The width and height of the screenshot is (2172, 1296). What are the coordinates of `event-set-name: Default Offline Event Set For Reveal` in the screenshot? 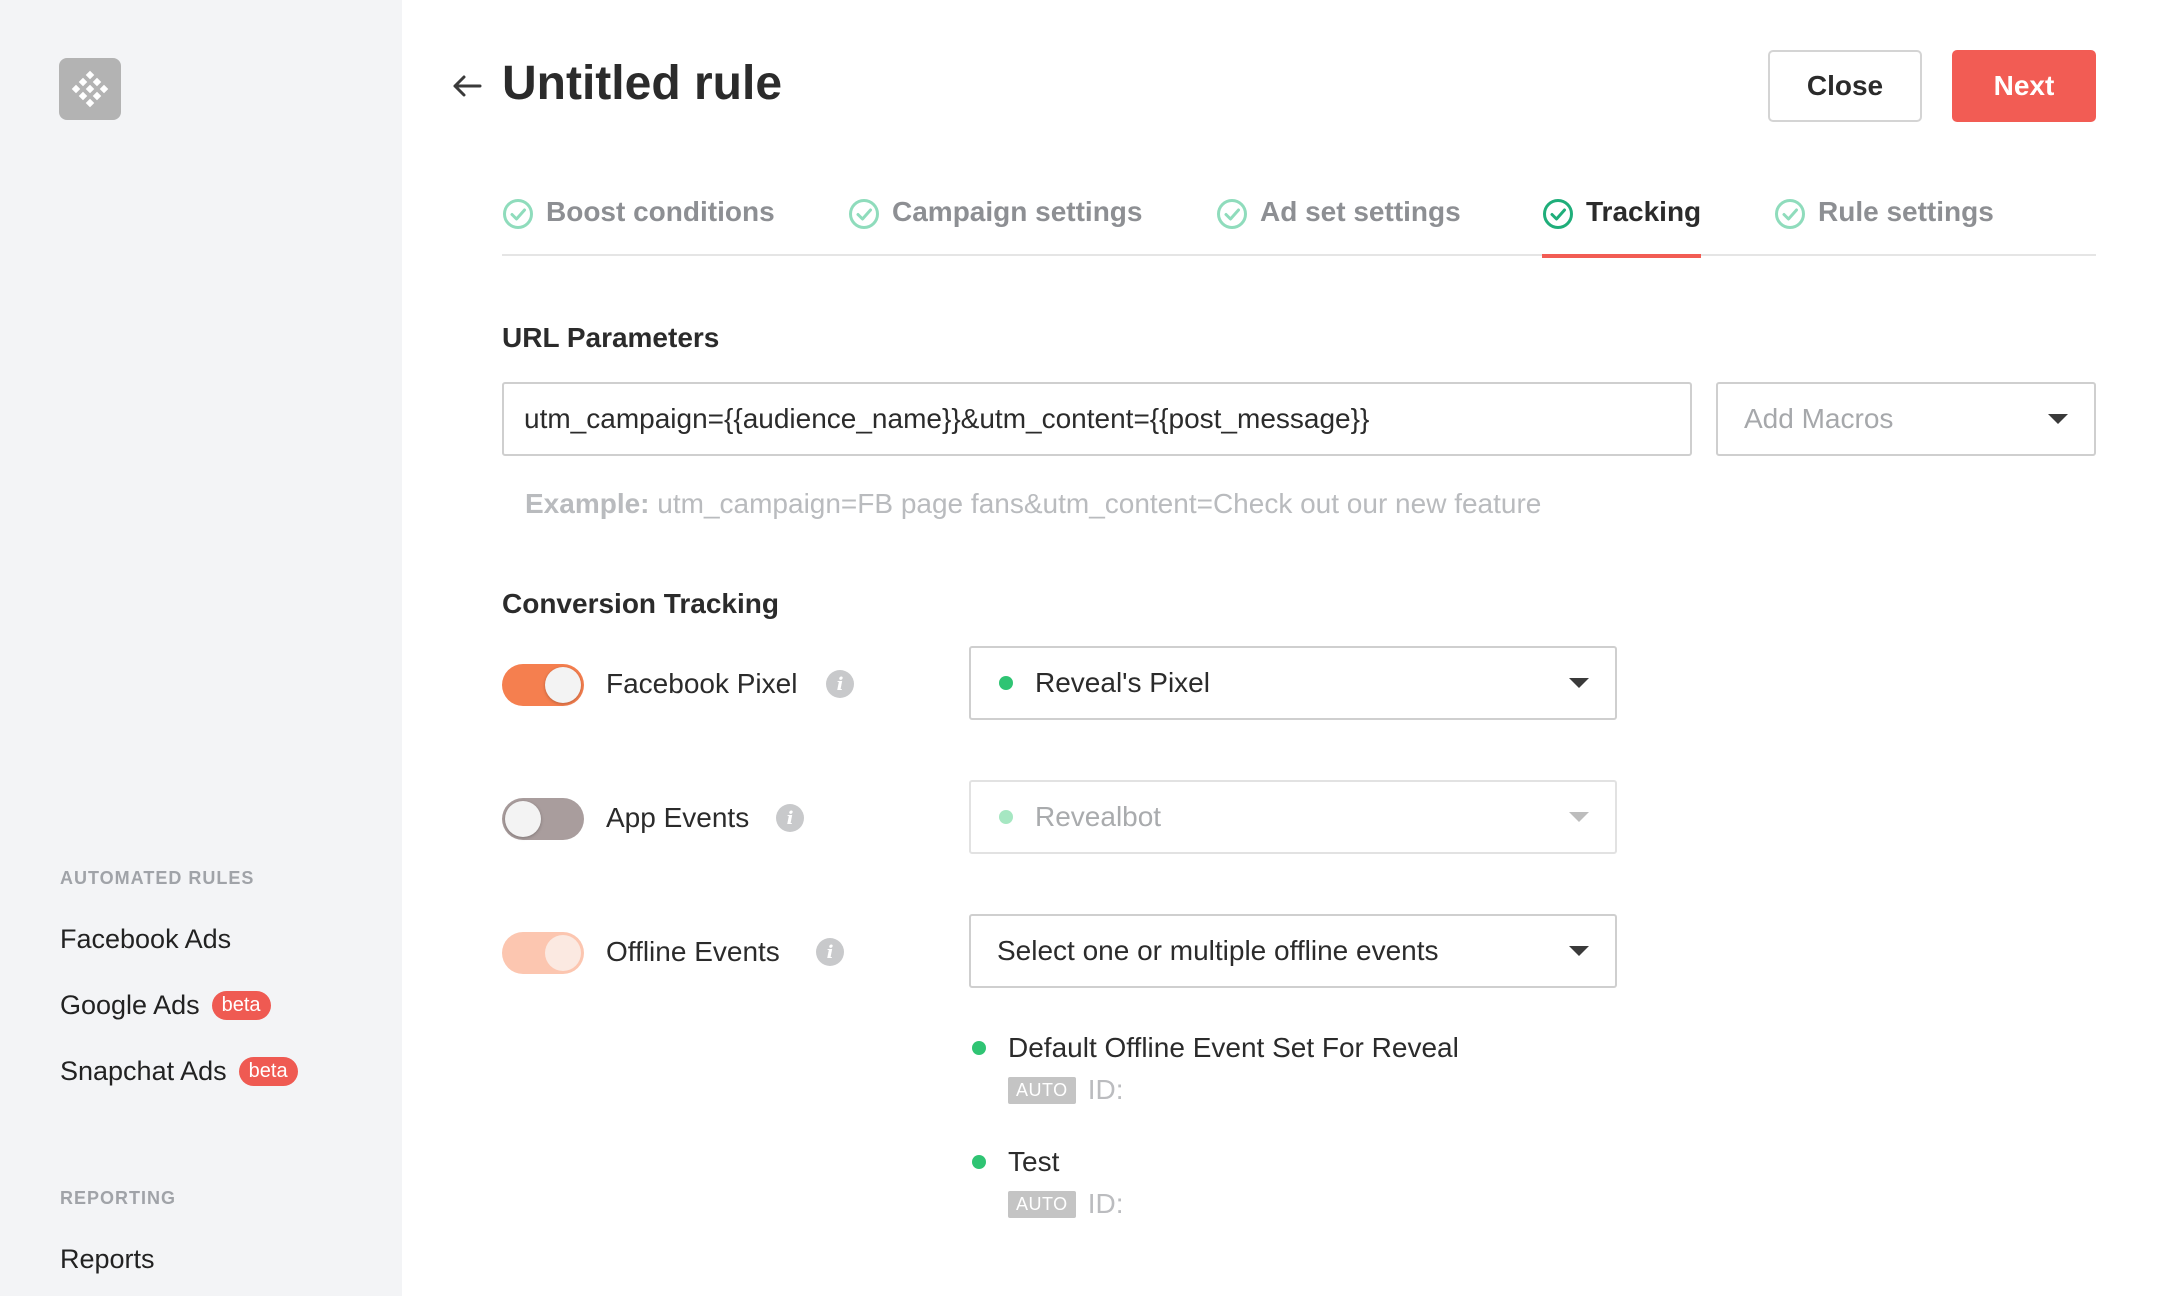 It's located at (1233, 1047).